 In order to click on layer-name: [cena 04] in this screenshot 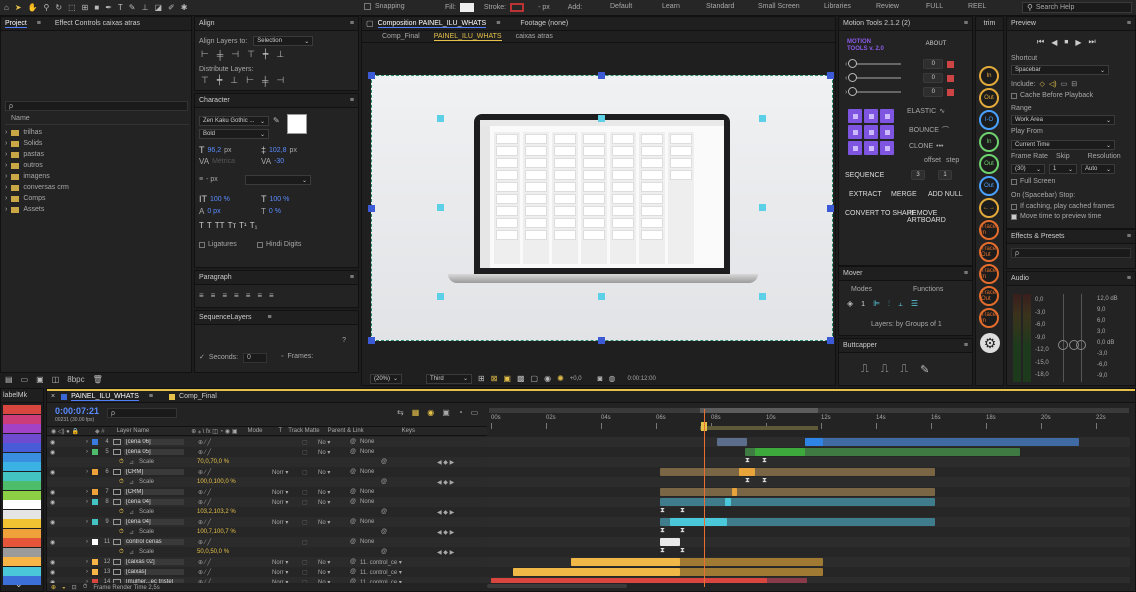, I will do `click(154, 502)`.